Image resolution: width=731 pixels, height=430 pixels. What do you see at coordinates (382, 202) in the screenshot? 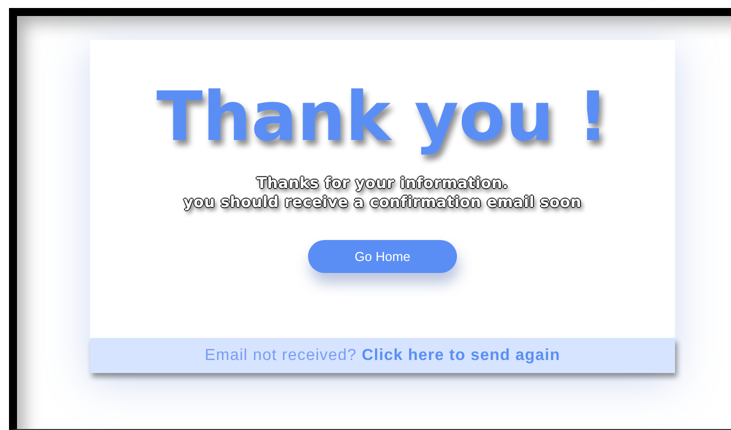
I see `message-line: you should receive a confirmation email soon` at bounding box center [382, 202].